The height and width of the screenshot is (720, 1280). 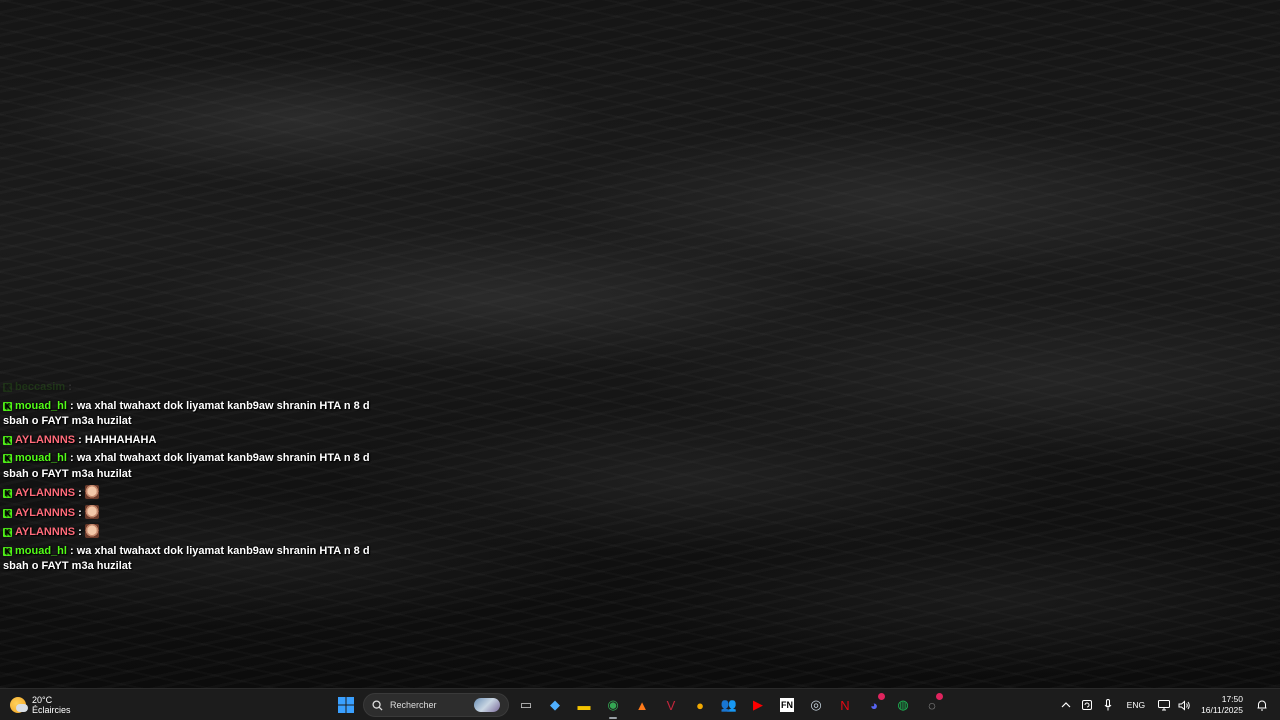 What do you see at coordinates (193, 441) in the screenshot?
I see `chat-message: K AYLANNNS : HAHHAHAHA` at bounding box center [193, 441].